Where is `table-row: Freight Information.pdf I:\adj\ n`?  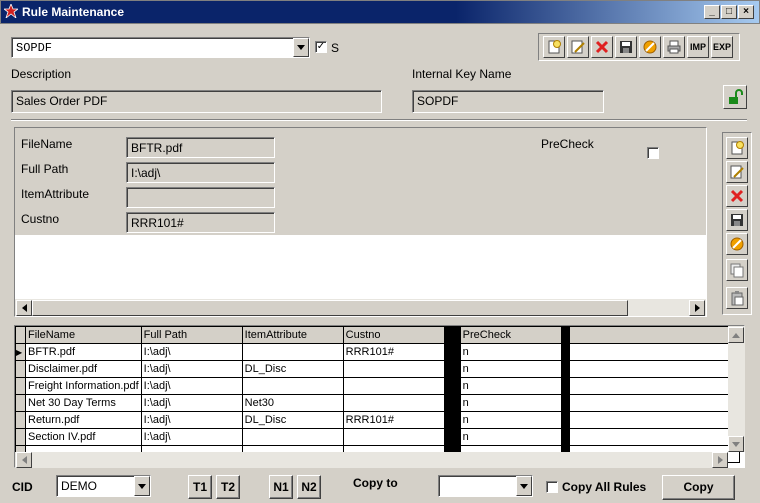
table-row: Freight Information.pdf I:\adj\ n is located at coordinates (377, 386).